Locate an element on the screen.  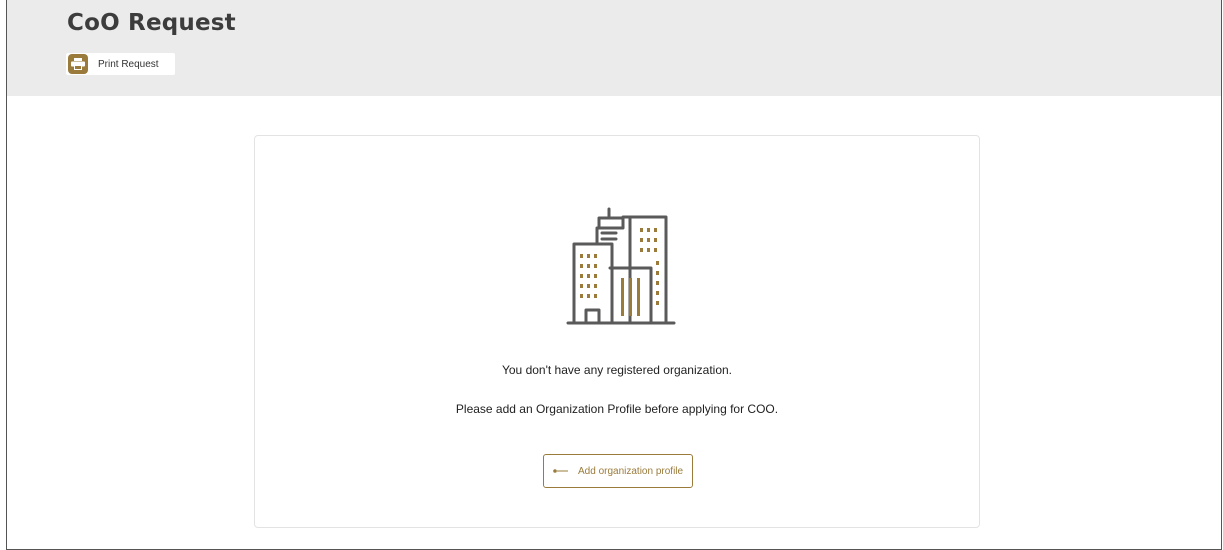
page-title: CoO Request is located at coordinates (151, 23).